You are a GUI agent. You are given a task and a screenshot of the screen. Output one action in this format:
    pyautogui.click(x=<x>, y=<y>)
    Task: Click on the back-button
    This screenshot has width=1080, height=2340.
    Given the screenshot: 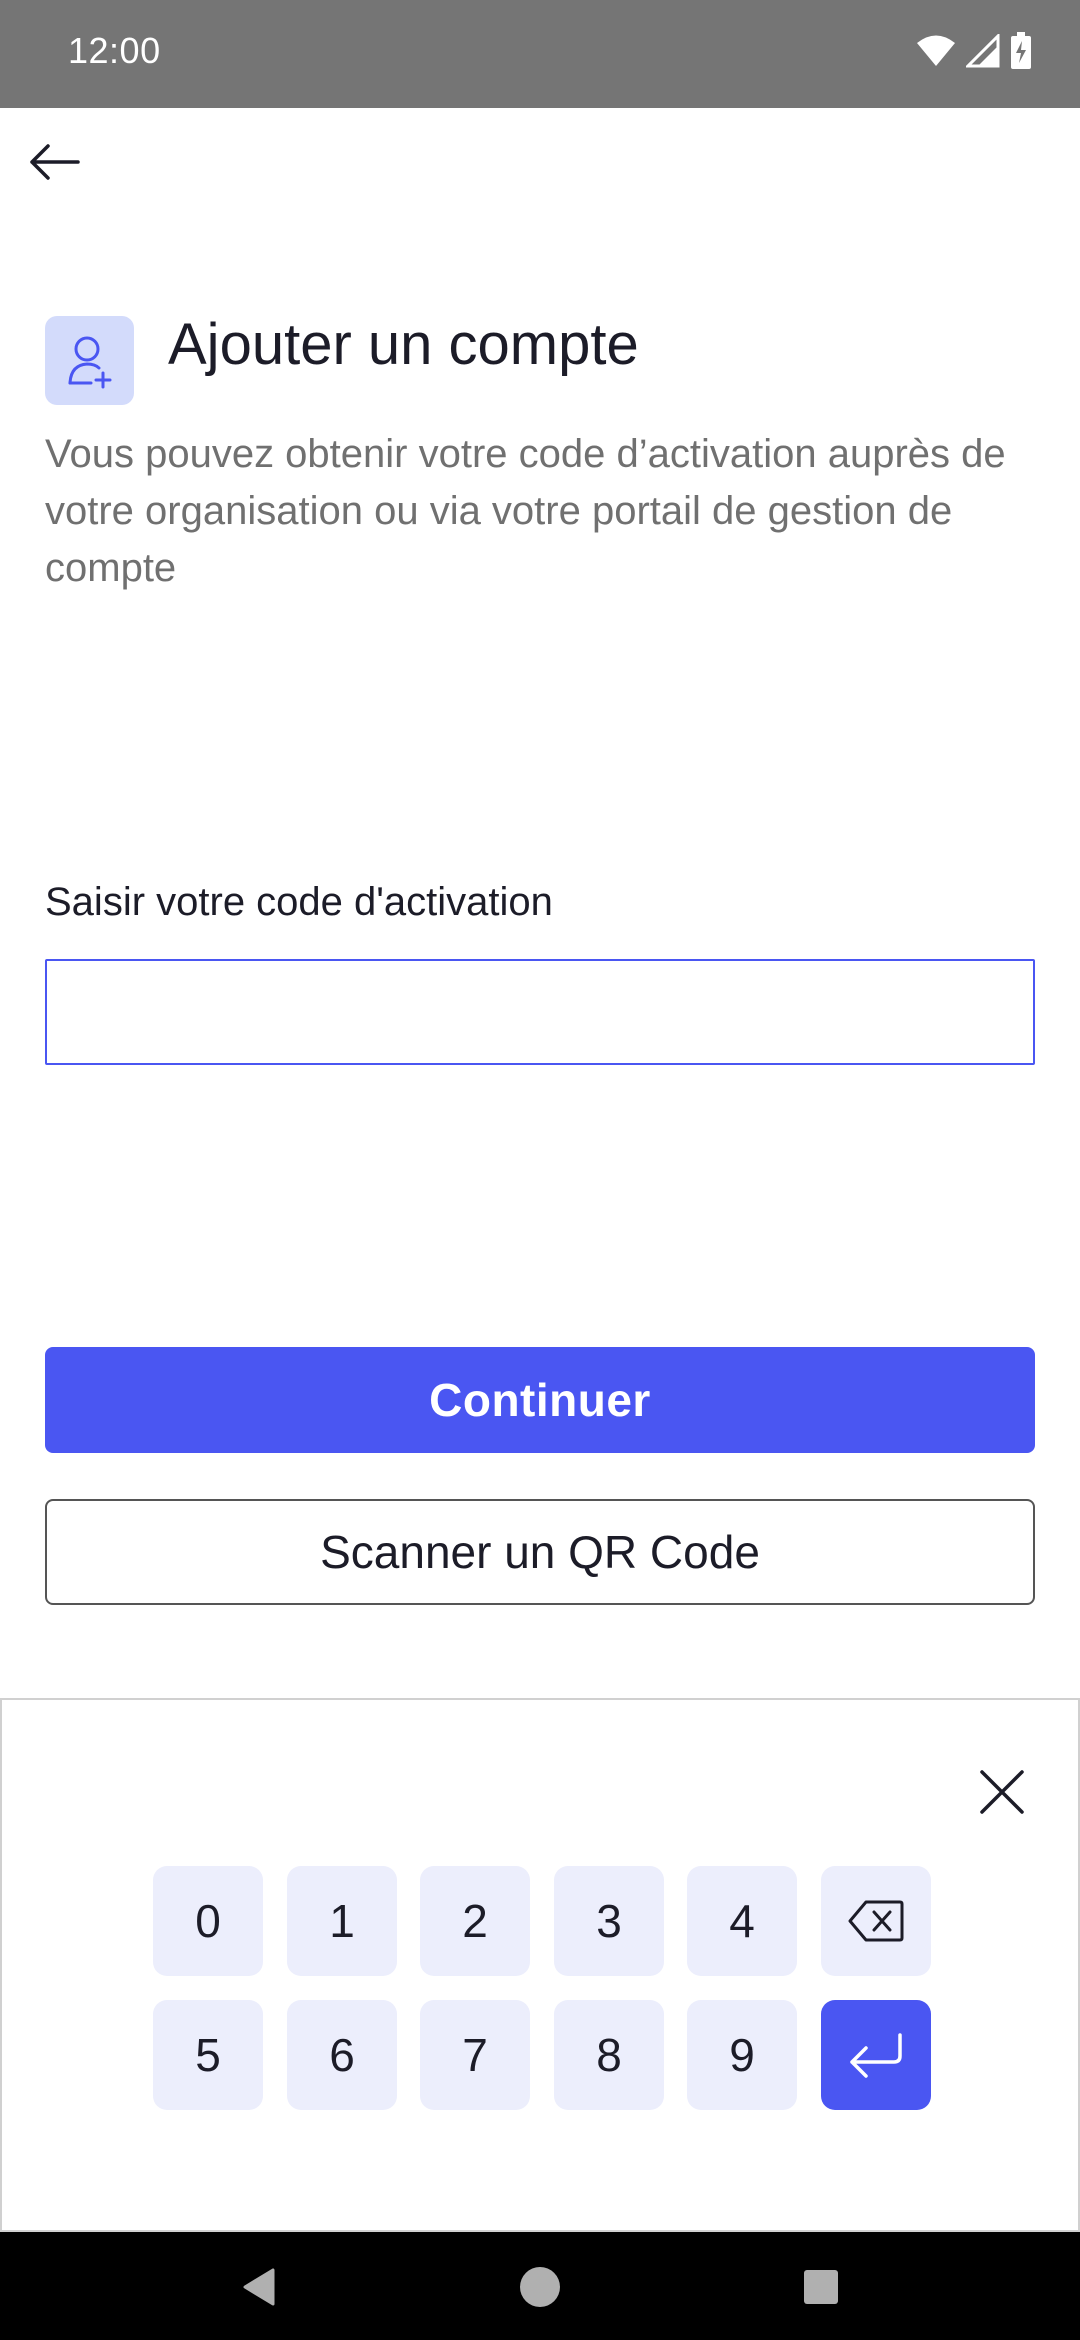 What is the action you would take?
    pyautogui.click(x=54, y=162)
    